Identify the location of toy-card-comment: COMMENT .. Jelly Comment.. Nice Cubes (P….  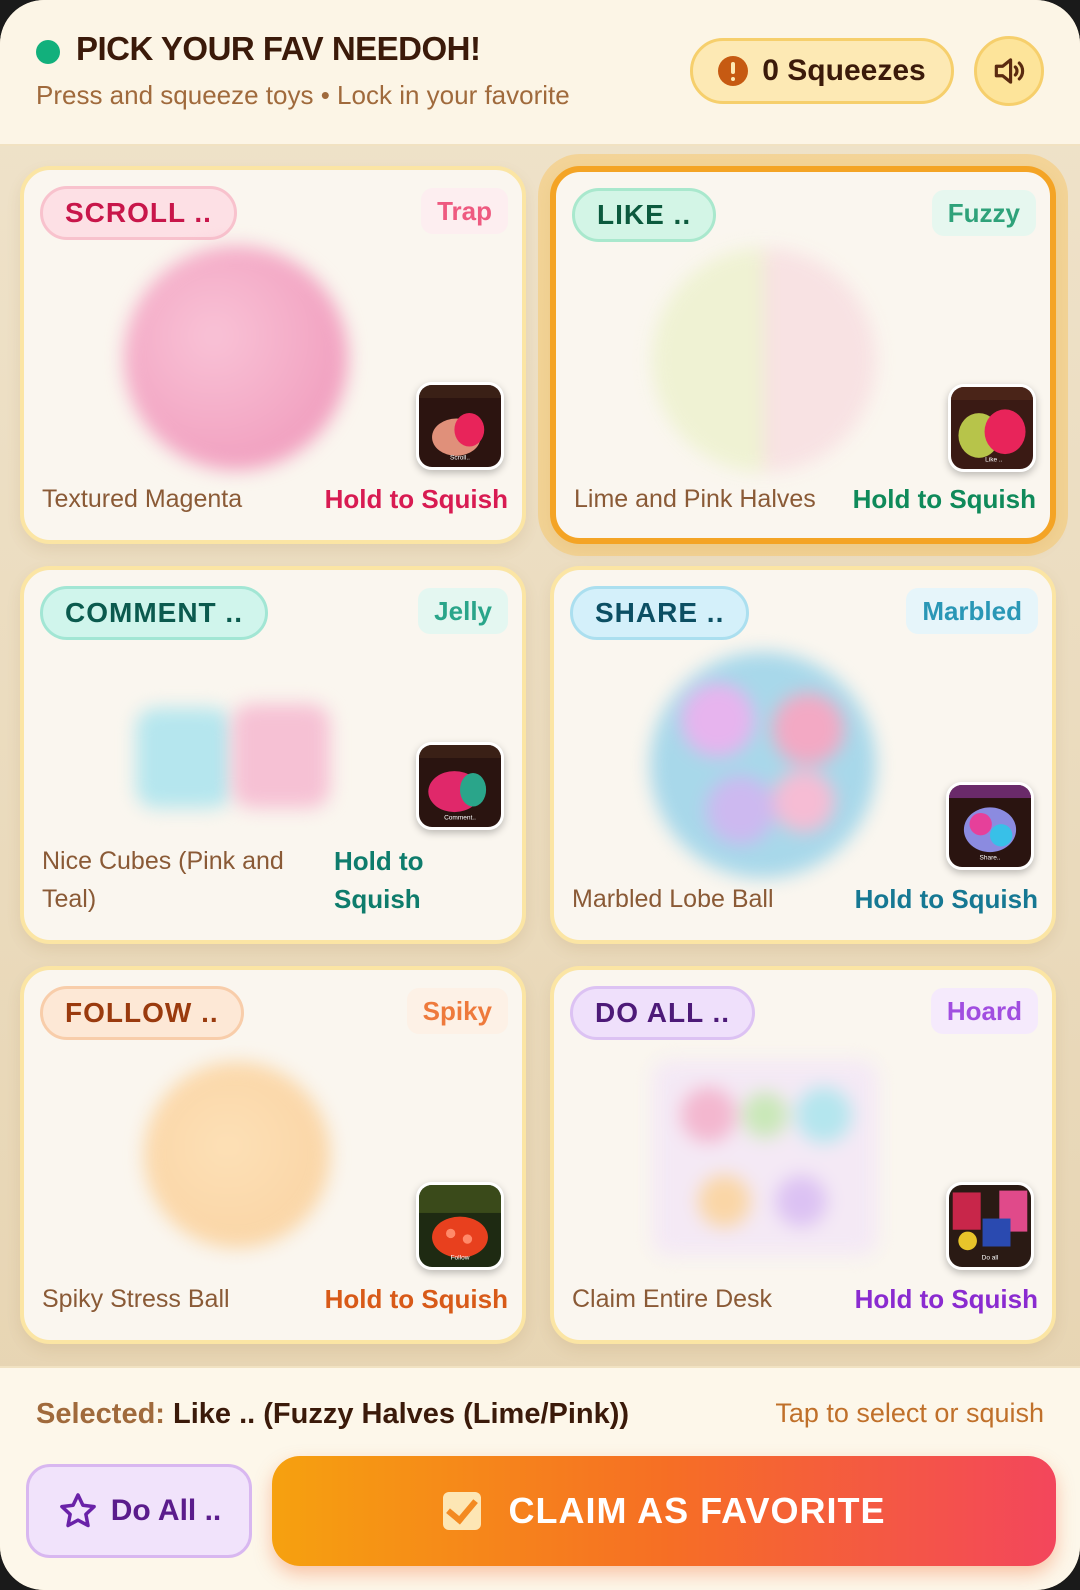
(273, 755).